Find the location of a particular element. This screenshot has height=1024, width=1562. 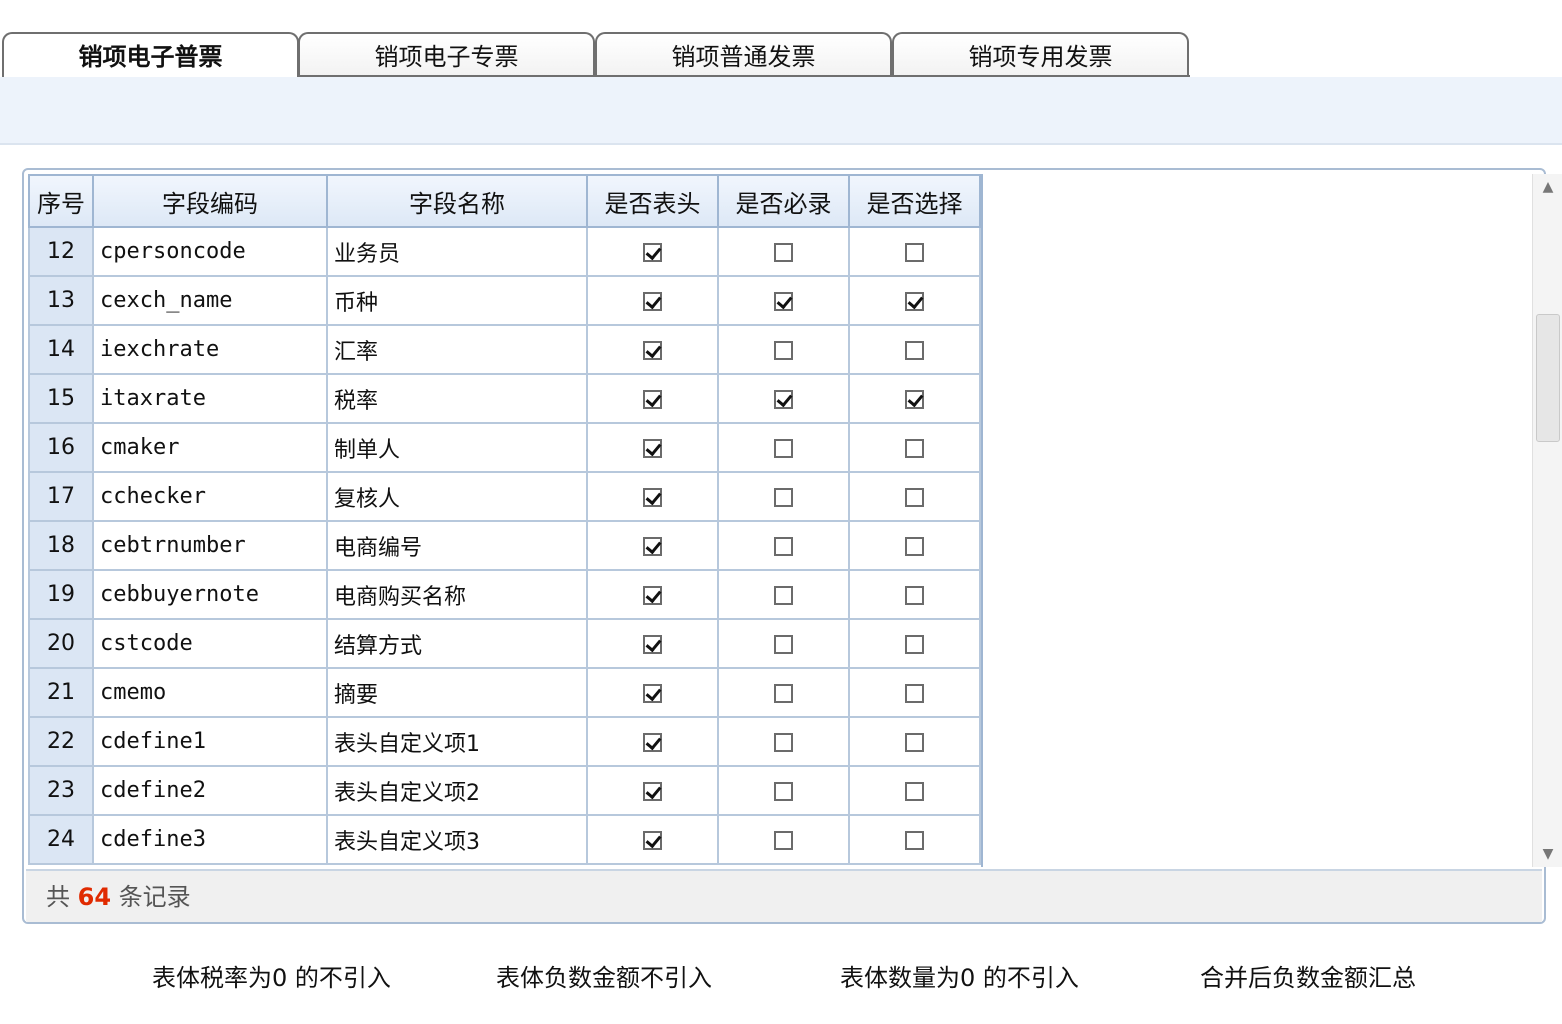

field-name-cell: 制单人 is located at coordinates (457, 447).